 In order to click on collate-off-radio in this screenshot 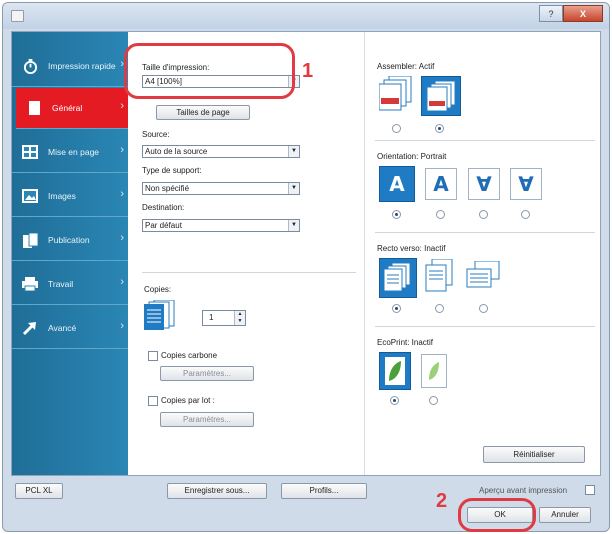, I will do `click(396, 128)`.